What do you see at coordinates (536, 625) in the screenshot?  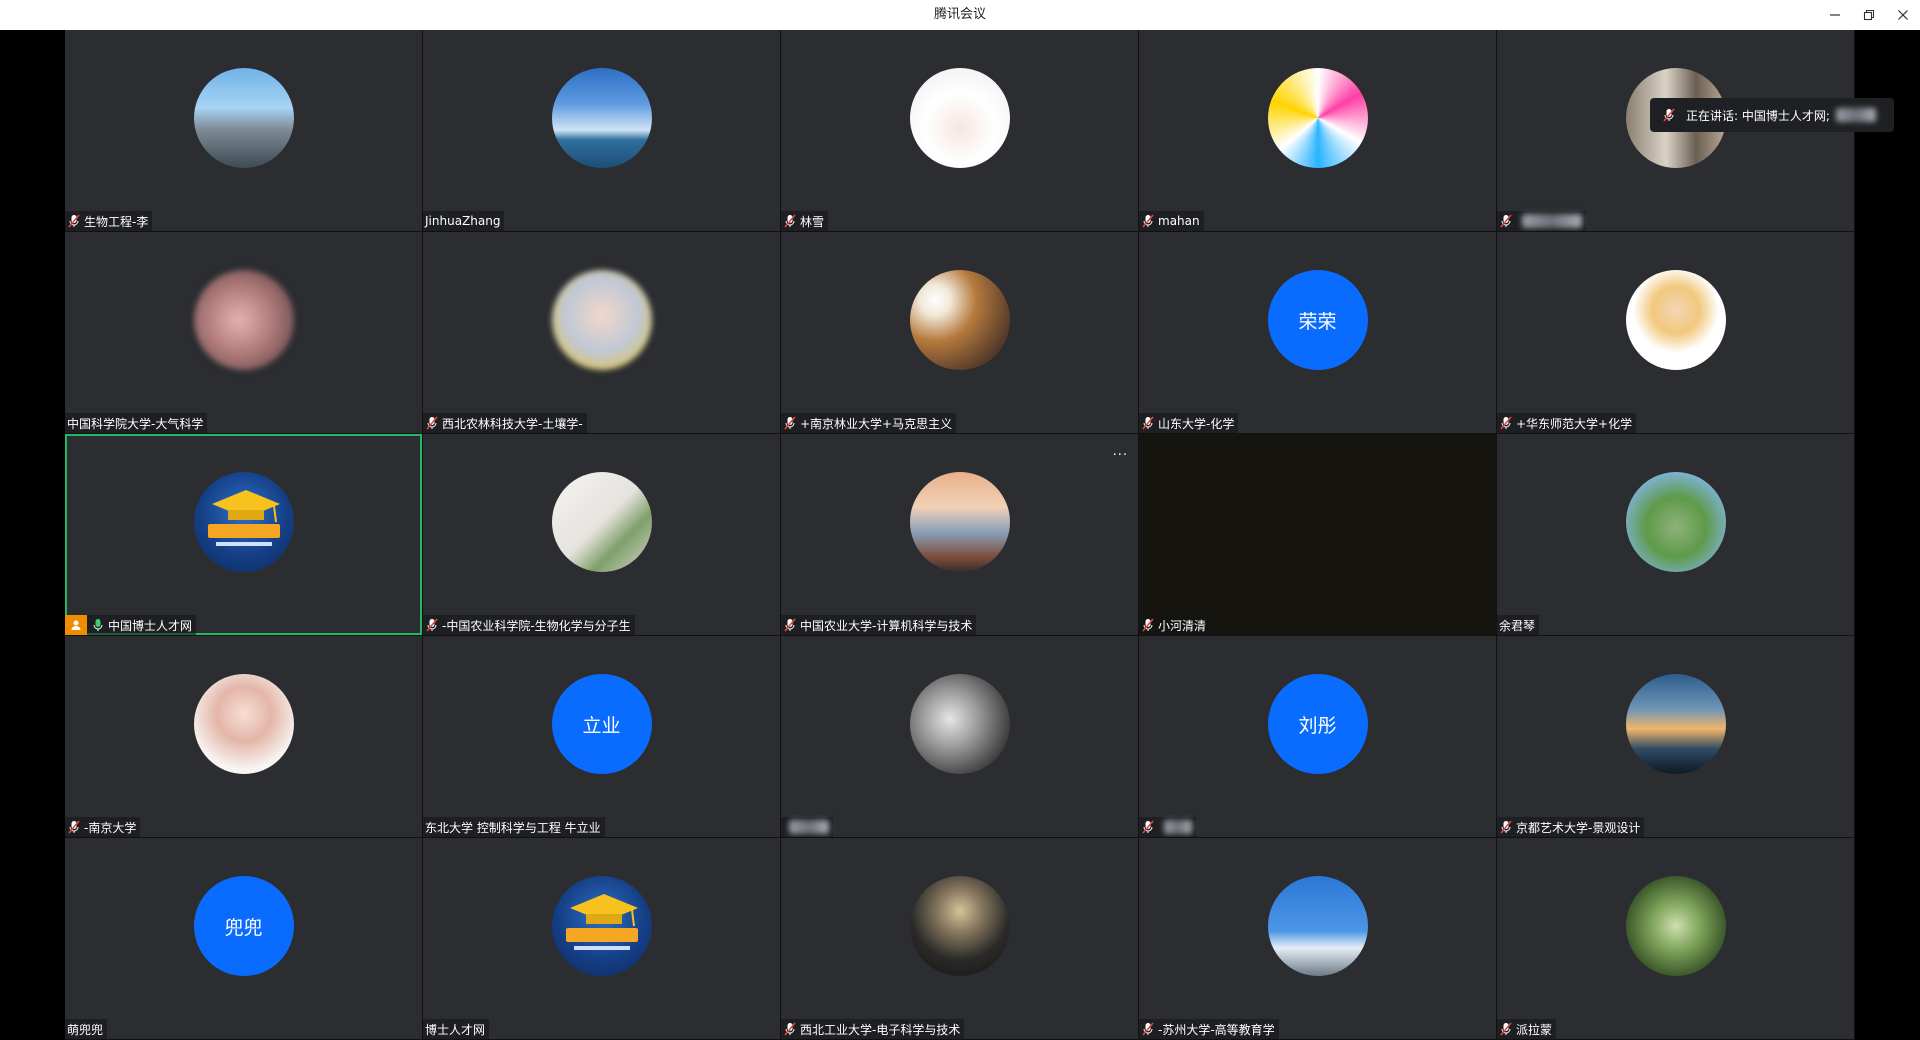 I see `participant-name: -中国农业科学院-生物化学与分子生` at bounding box center [536, 625].